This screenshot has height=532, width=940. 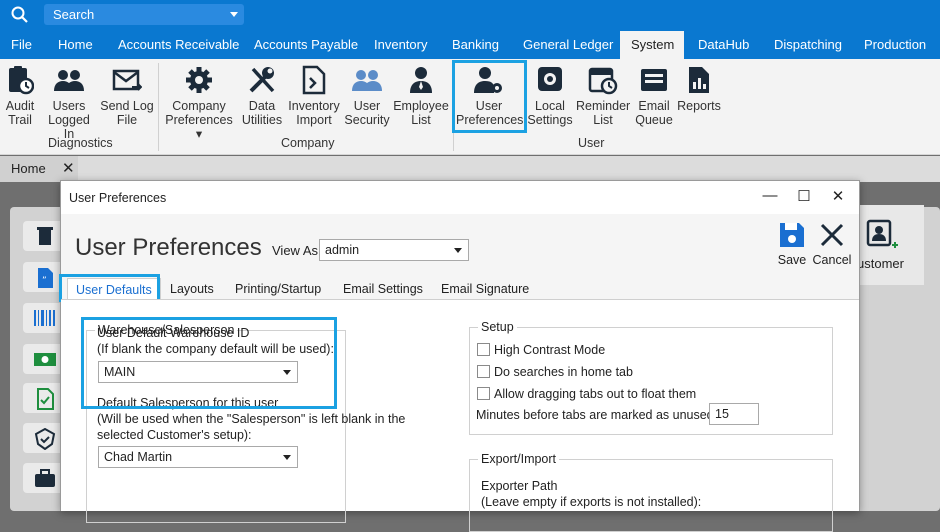 I want to click on employee-list-button: Employee List, so click(x=421, y=94).